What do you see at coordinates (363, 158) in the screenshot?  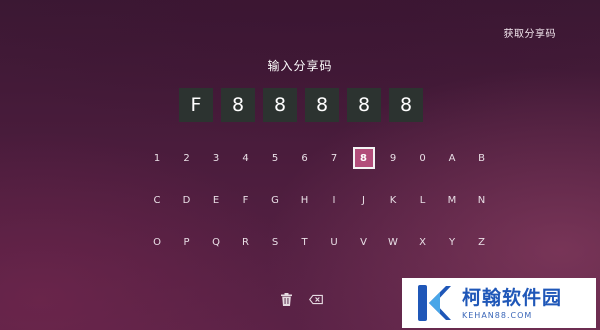 I see `key-selected: 8` at bounding box center [363, 158].